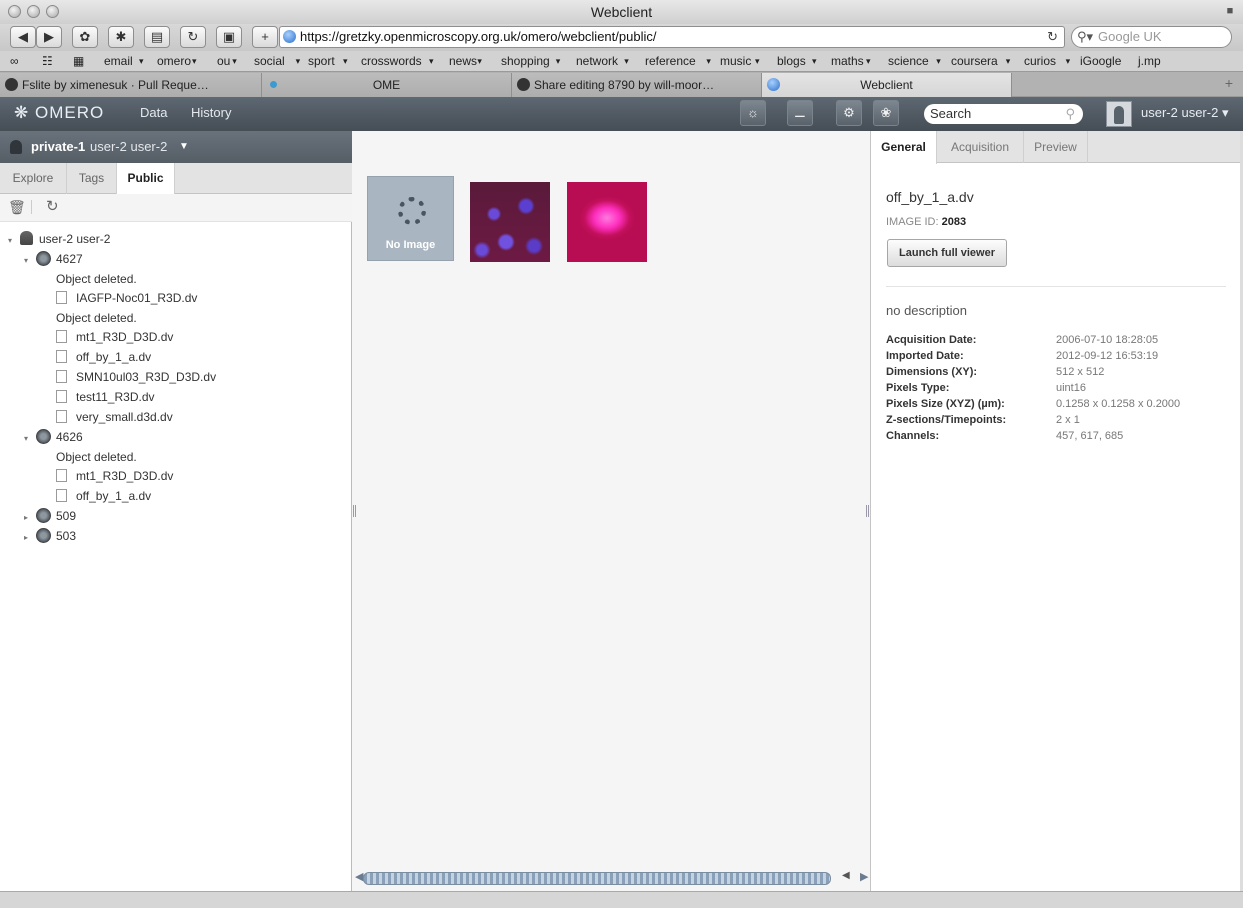  Describe the element at coordinates (321, 61) in the screenshot. I see `bookmark-sport: sport` at that location.